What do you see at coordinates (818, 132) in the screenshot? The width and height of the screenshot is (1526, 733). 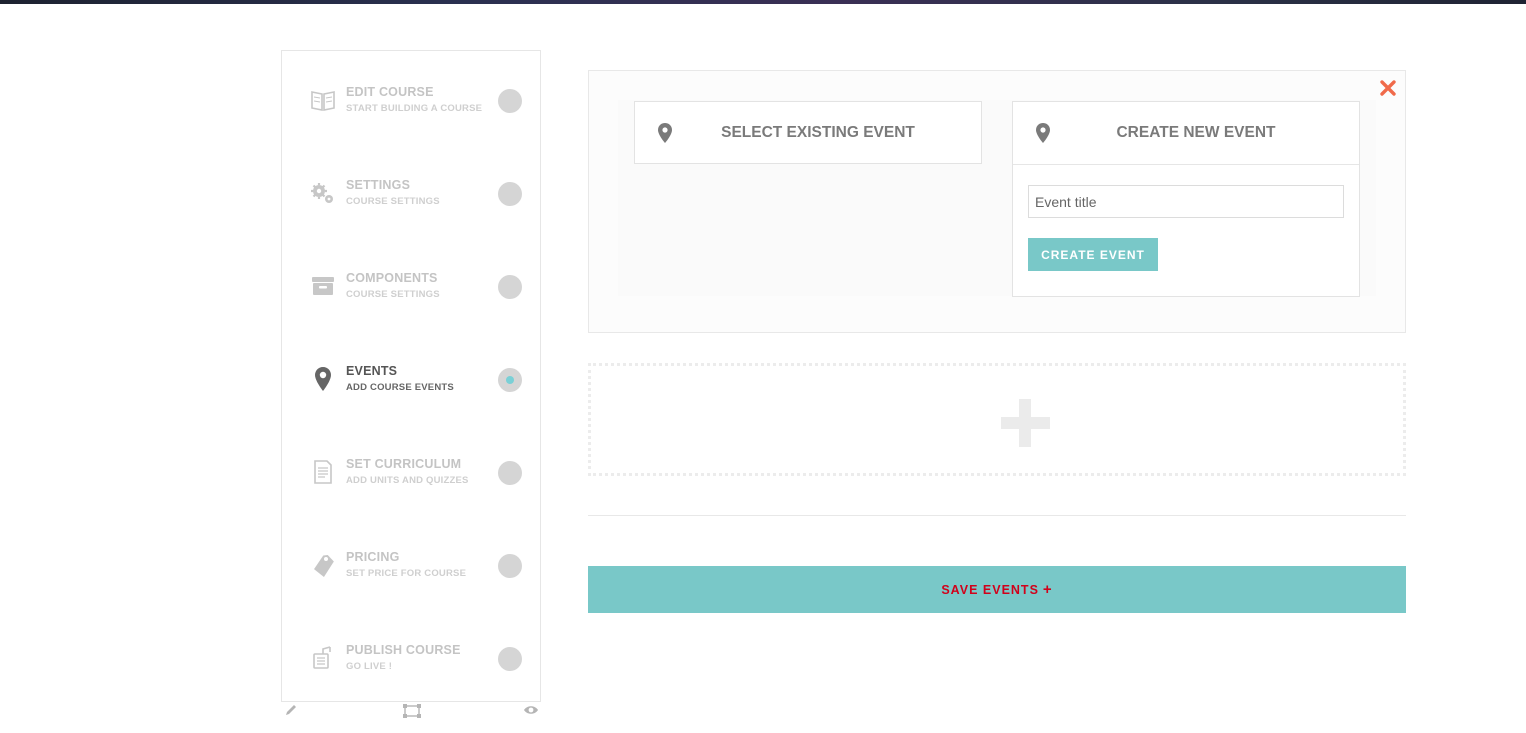 I see `select-existing-event-label: SELECT EXISTING EVENT` at bounding box center [818, 132].